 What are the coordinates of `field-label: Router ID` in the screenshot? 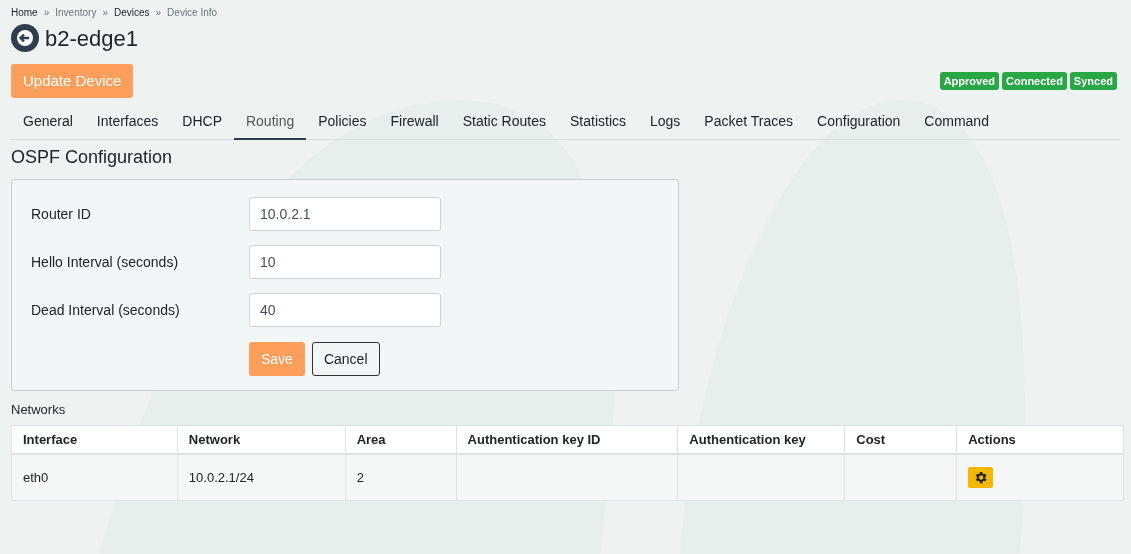 It's located at (61, 214).